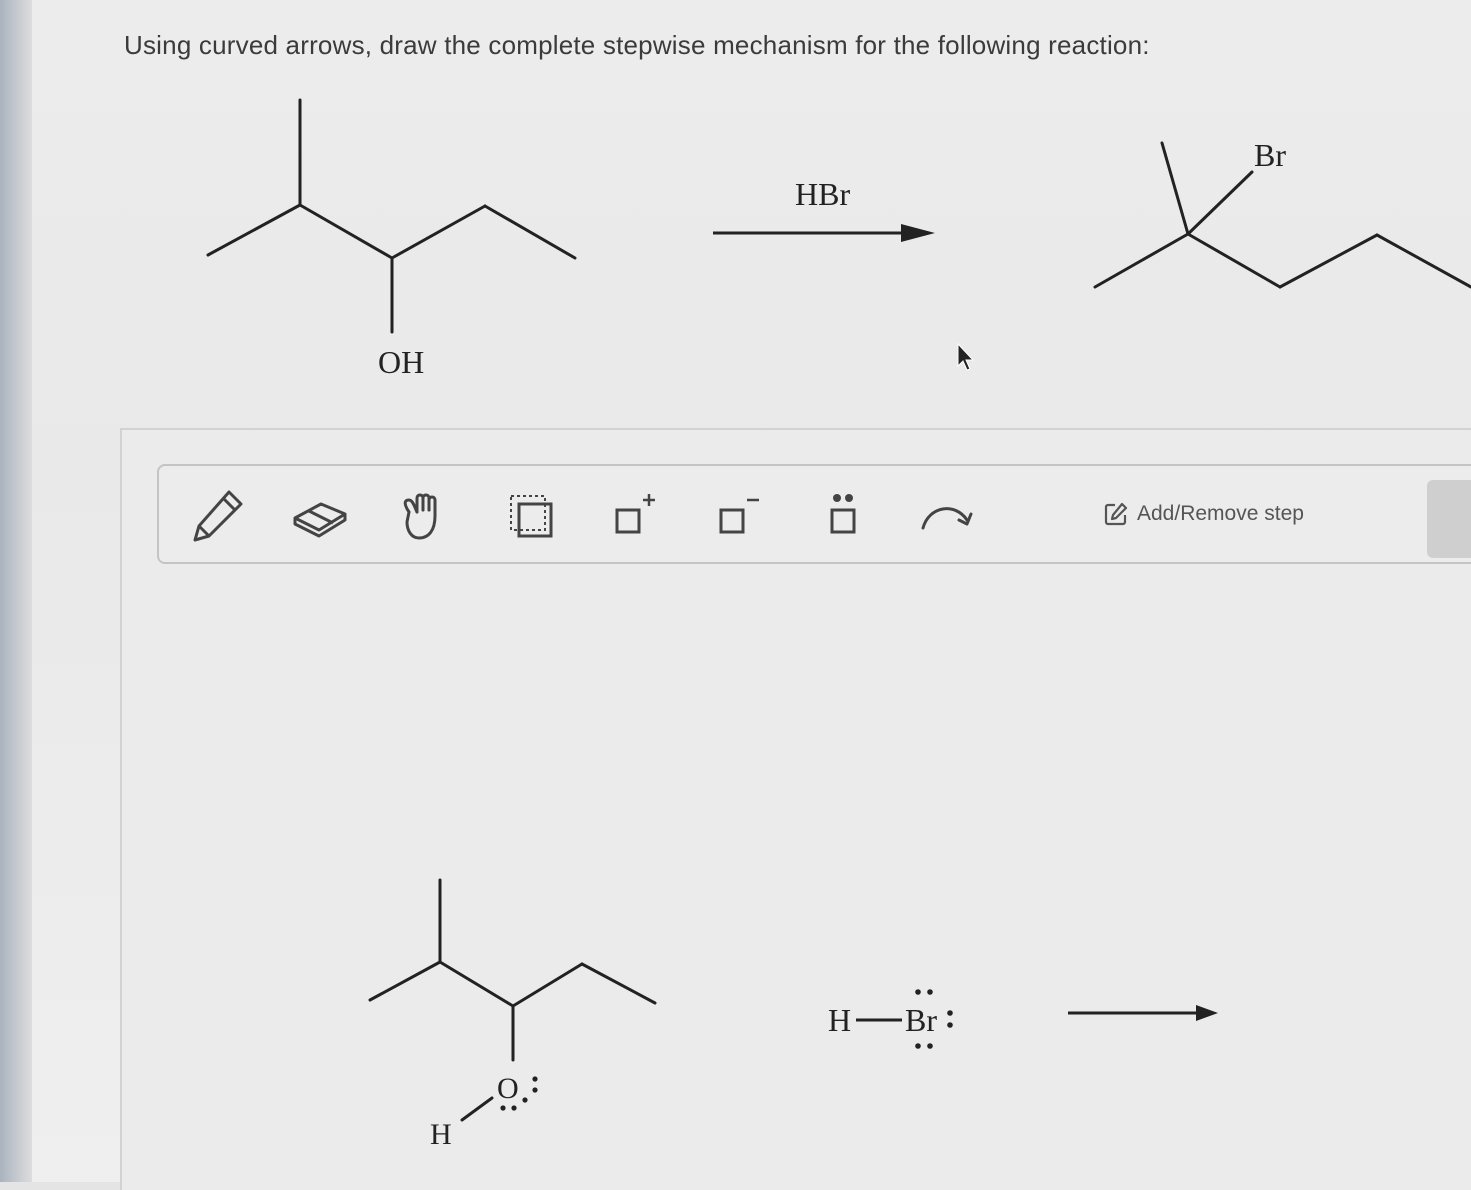  I want to click on pencil-tool, so click(217, 516).